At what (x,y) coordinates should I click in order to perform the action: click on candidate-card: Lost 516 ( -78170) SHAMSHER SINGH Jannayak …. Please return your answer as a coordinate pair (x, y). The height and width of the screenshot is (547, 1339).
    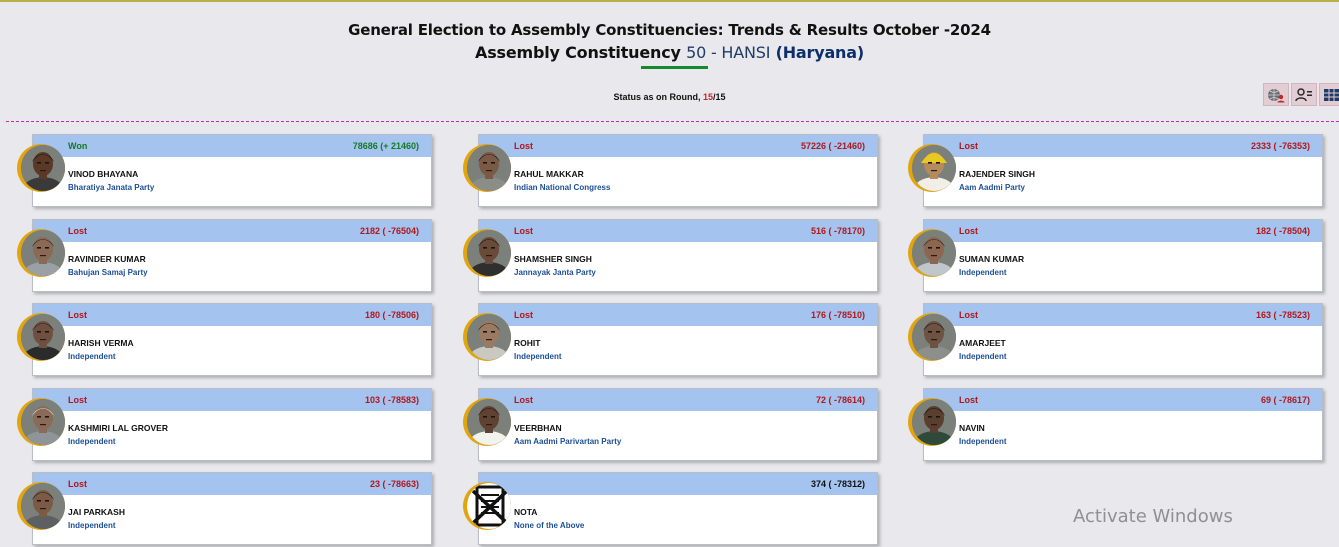
    Looking at the image, I should click on (667, 256).